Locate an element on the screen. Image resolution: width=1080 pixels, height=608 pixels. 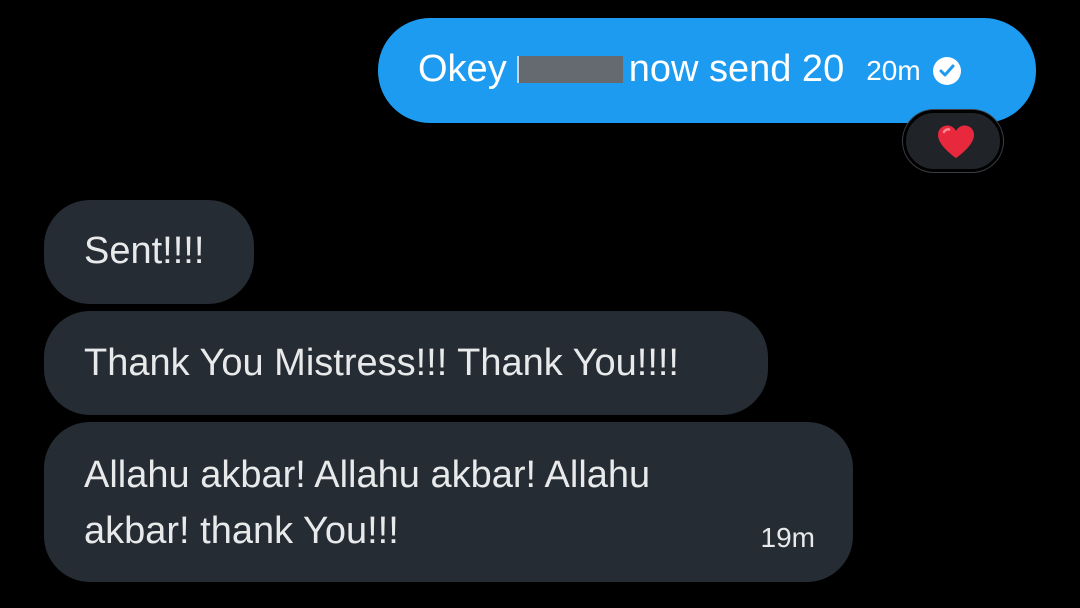
sent-message-bubble: Okey now send 20 20m is located at coordinates (707, 70).